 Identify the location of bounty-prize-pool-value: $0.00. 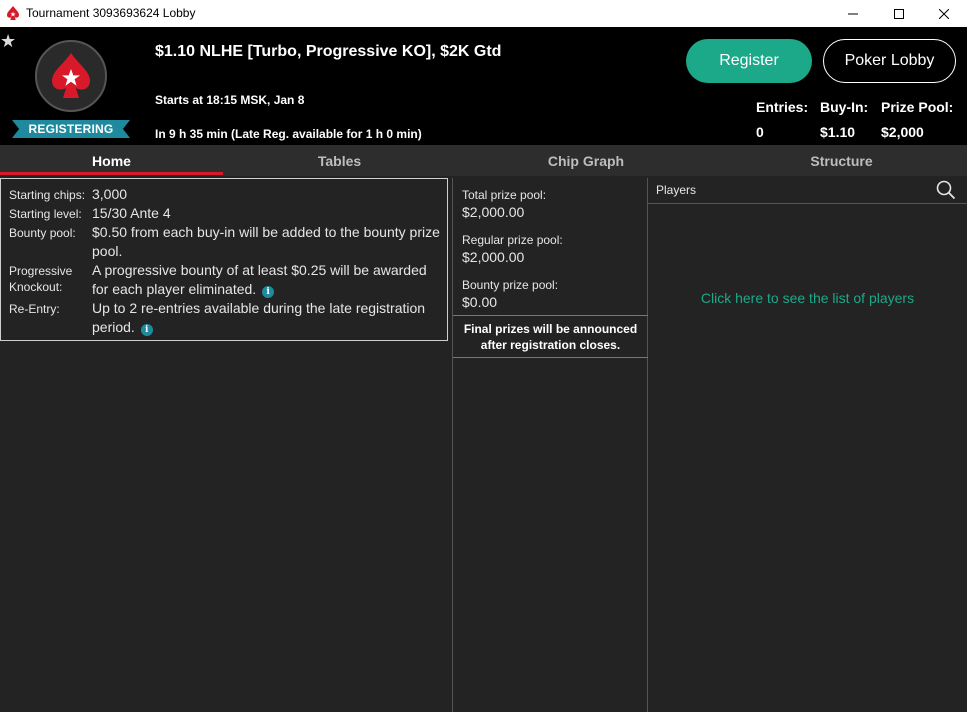
(480, 302).